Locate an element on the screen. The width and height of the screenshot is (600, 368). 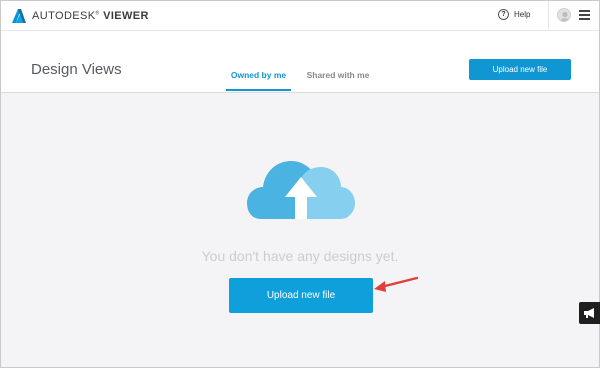
feedback-button is located at coordinates (589, 313).